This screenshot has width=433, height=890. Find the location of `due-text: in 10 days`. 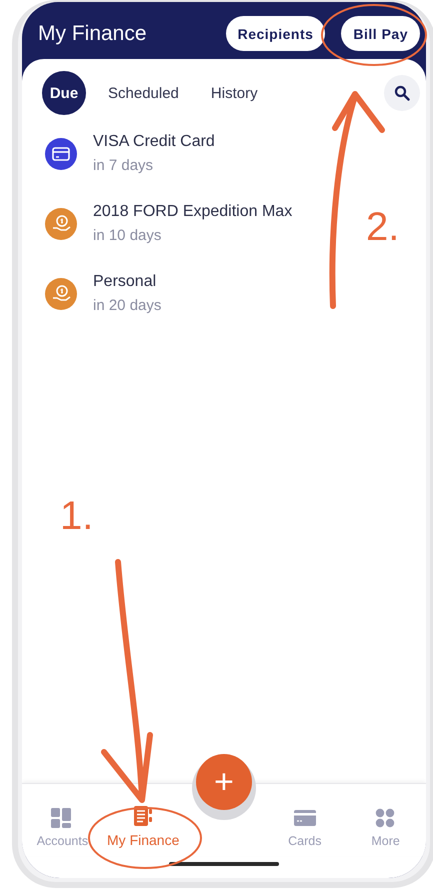

due-text: in 10 days is located at coordinates (127, 235).